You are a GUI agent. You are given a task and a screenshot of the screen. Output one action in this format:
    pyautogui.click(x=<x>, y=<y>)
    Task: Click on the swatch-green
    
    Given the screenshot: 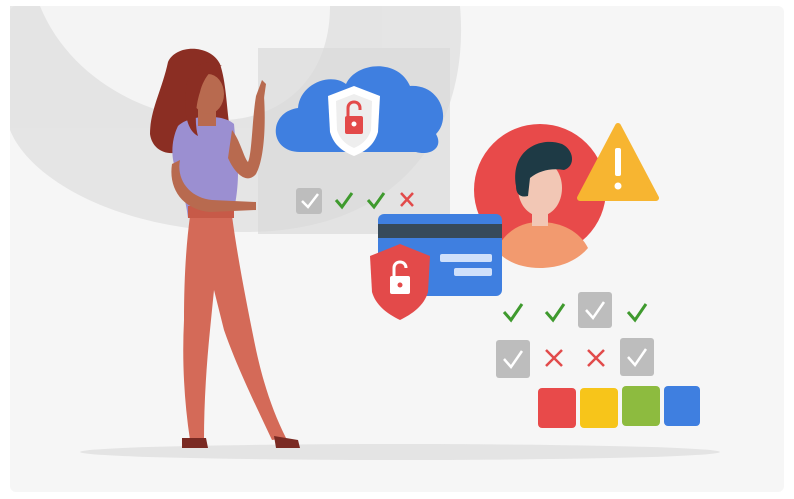 What is the action you would take?
    pyautogui.click(x=641, y=406)
    